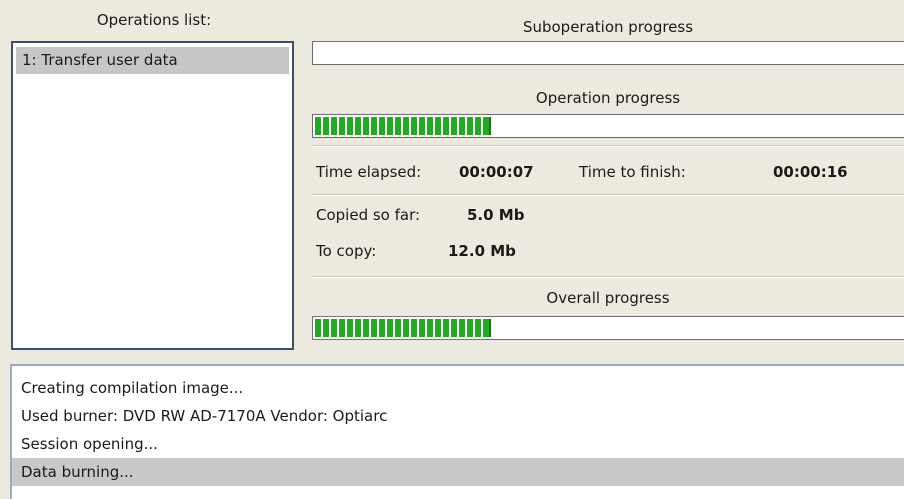 This screenshot has height=499, width=904. I want to click on copied-so-far-label: Copied so far:, so click(368, 215).